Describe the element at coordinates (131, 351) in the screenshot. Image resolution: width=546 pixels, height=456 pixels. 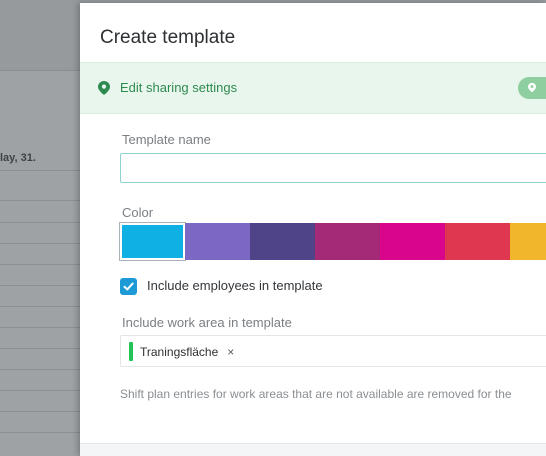
I see `work-area-color-marker` at that location.